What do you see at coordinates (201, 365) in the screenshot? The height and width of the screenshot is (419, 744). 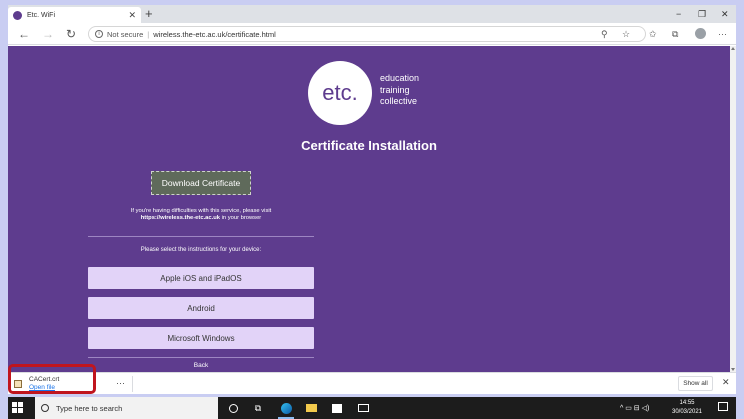 I see `back-link: Back` at bounding box center [201, 365].